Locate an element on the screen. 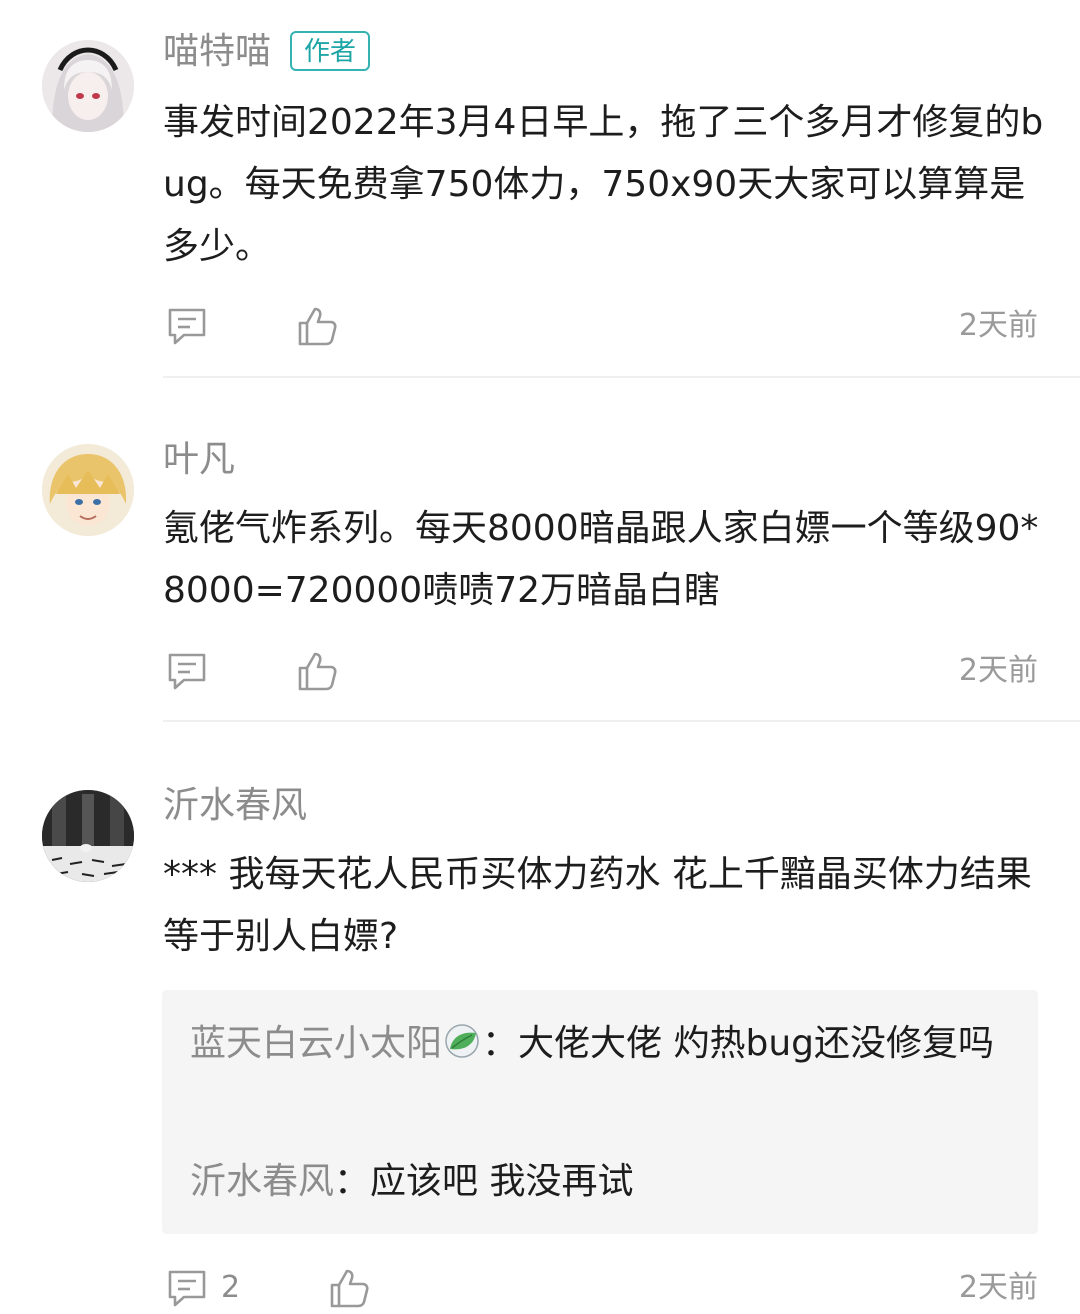 The image size is (1080, 1314). reply-text: 大佬大佬 灼热bug还没修复吗 is located at coordinates (756, 1043).